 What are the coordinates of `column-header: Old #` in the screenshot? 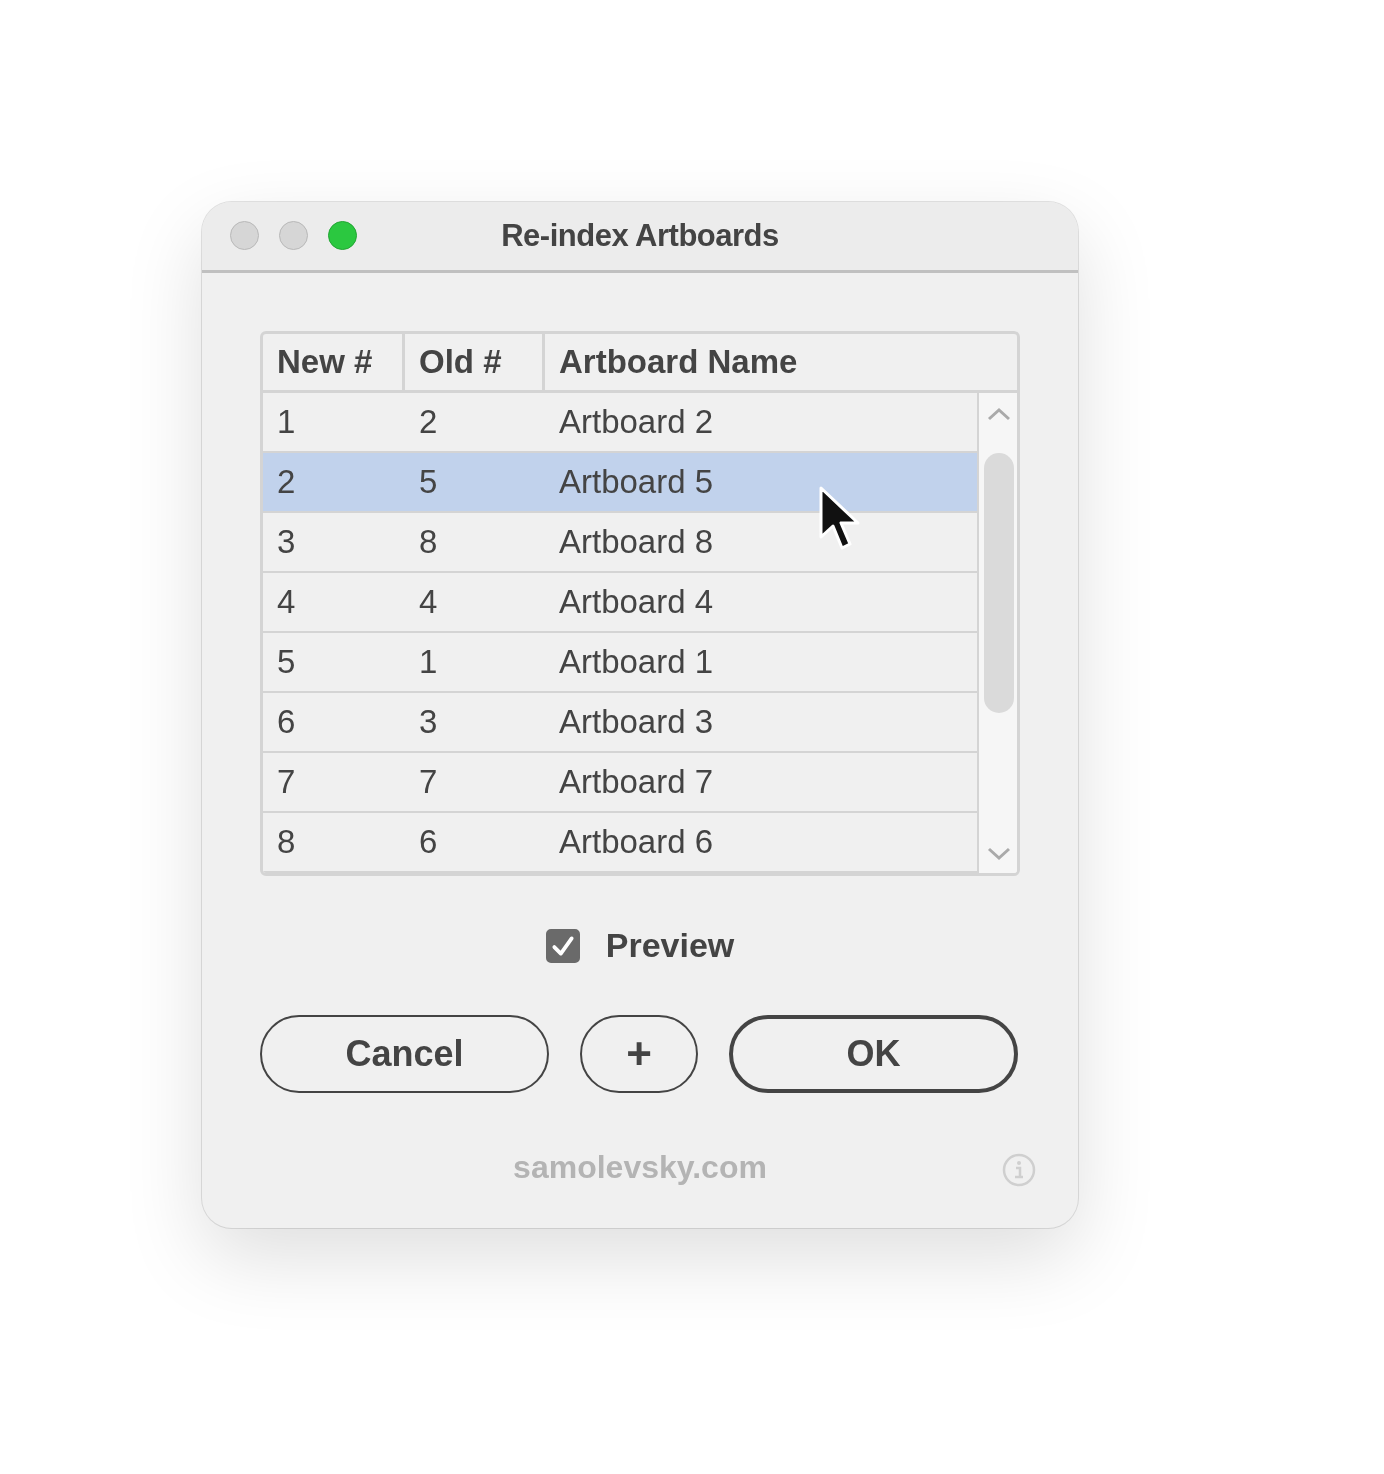 It's located at (472, 362).